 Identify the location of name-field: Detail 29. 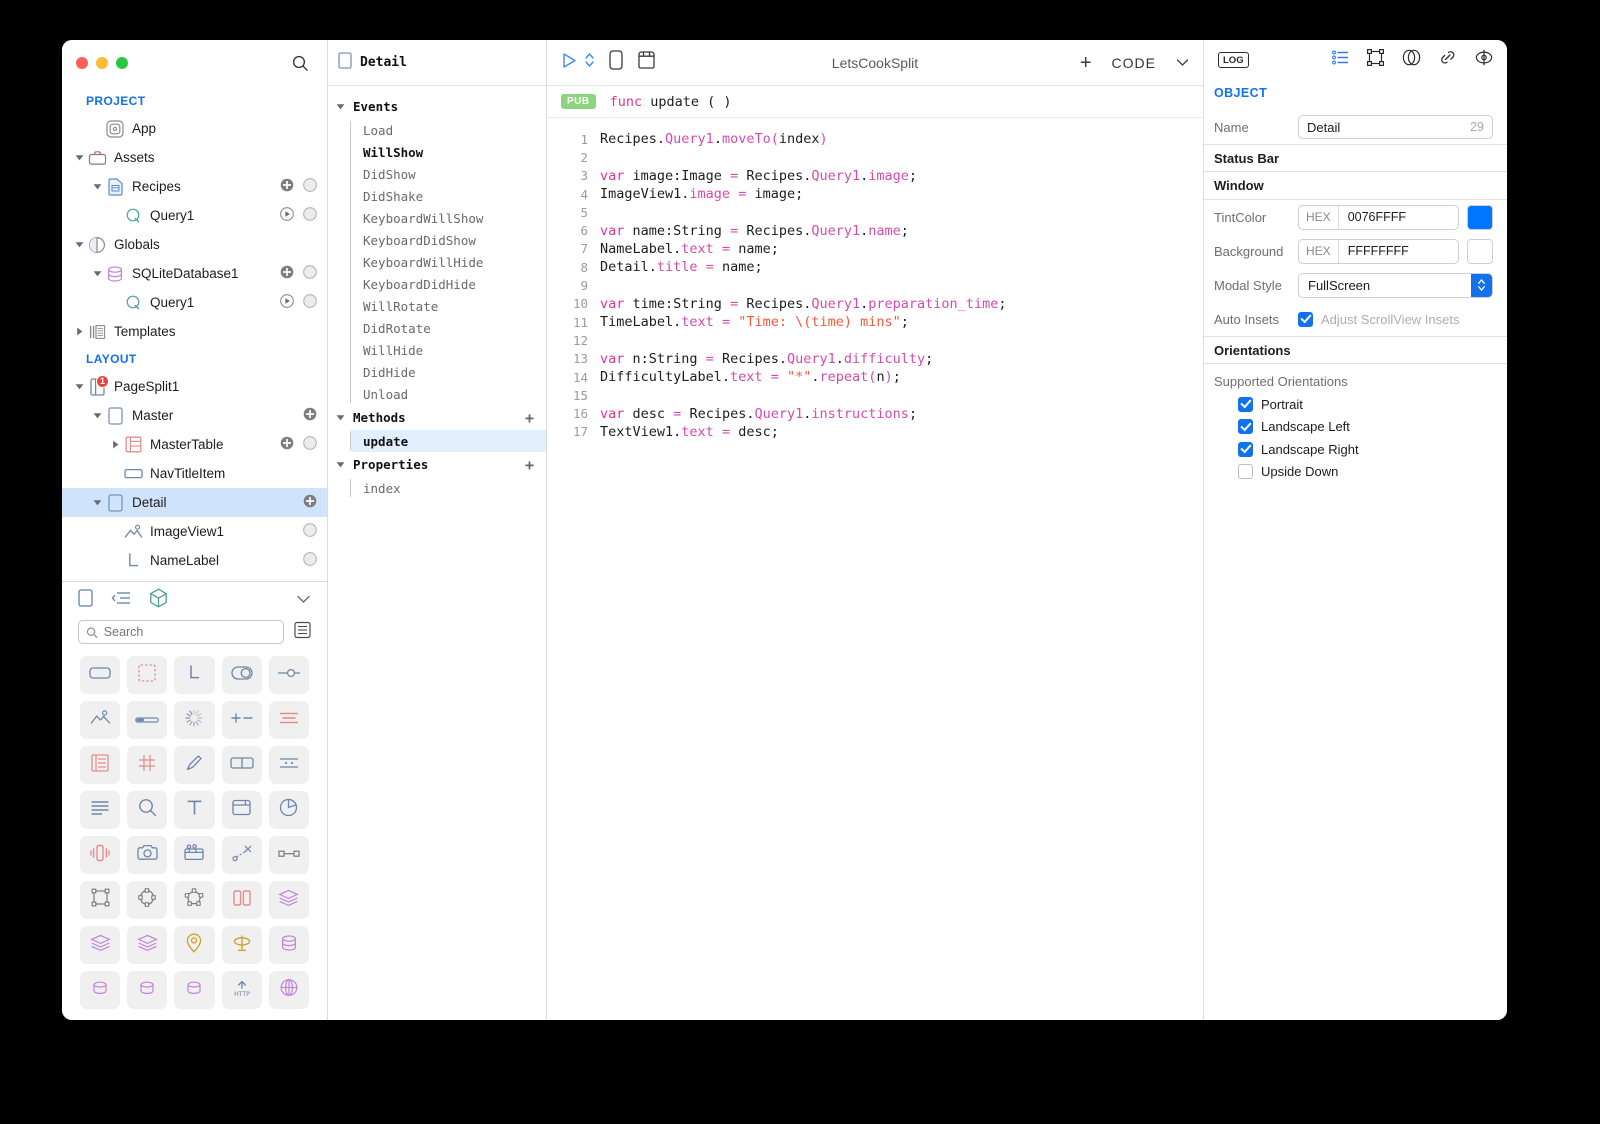
(1395, 127).